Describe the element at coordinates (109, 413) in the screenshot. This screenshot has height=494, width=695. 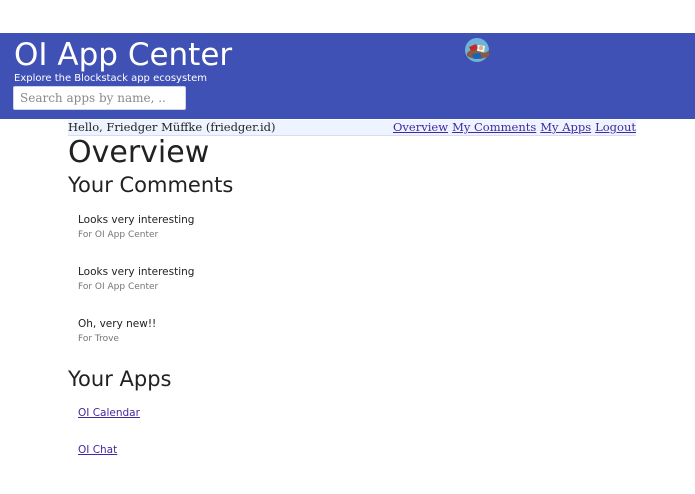
I see `app-link-oi-calendar: OI Calendar` at that location.